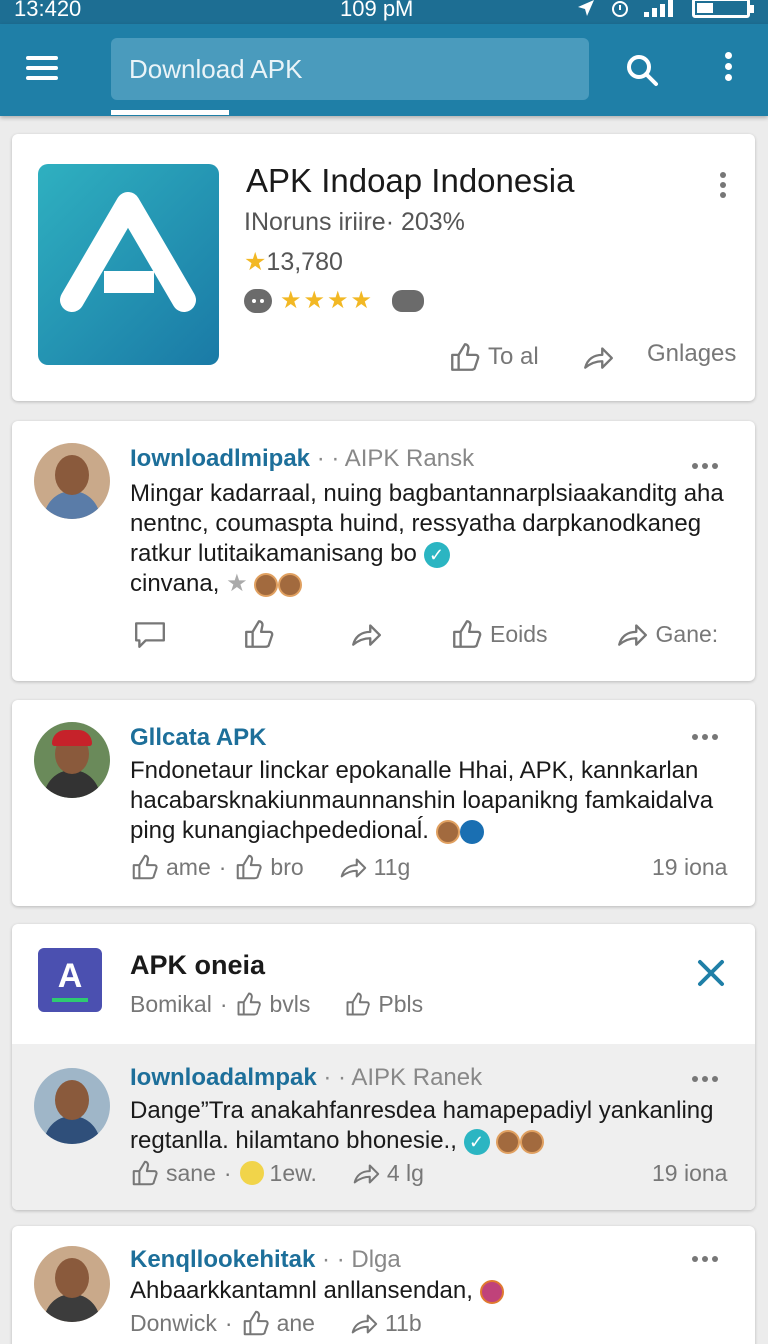 The height and width of the screenshot is (1344, 768). What do you see at coordinates (723, 9) in the screenshot?
I see `battery-icon` at bounding box center [723, 9].